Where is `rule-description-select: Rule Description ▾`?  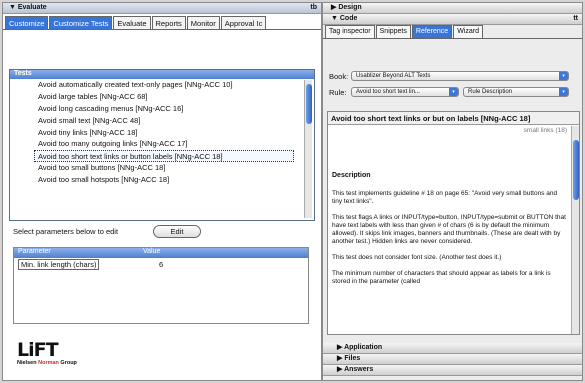 rule-description-select: Rule Description ▾ is located at coordinates (516, 92).